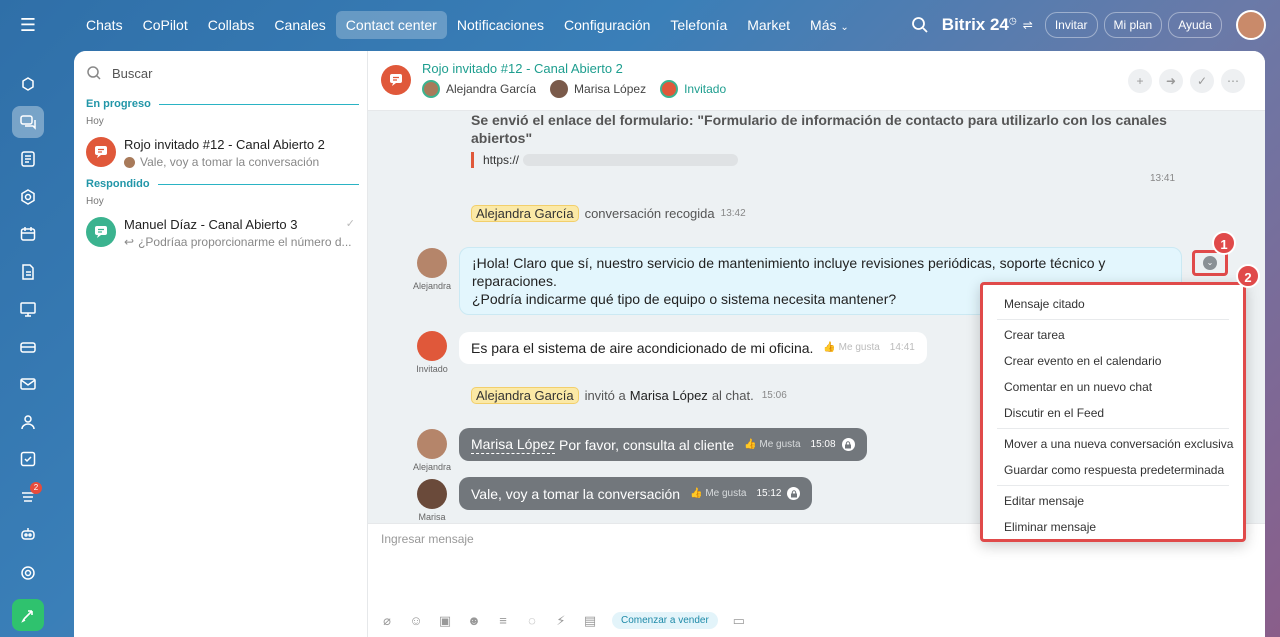  What do you see at coordinates (1071, 25) in the screenshot?
I see `invite-button: Invitar` at bounding box center [1071, 25].